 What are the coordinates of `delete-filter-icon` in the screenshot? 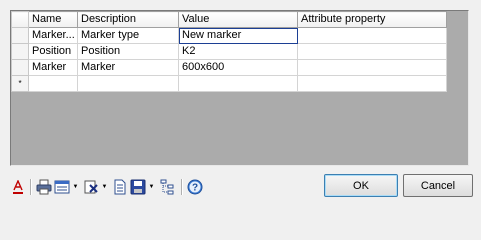 It's located at (91, 187).